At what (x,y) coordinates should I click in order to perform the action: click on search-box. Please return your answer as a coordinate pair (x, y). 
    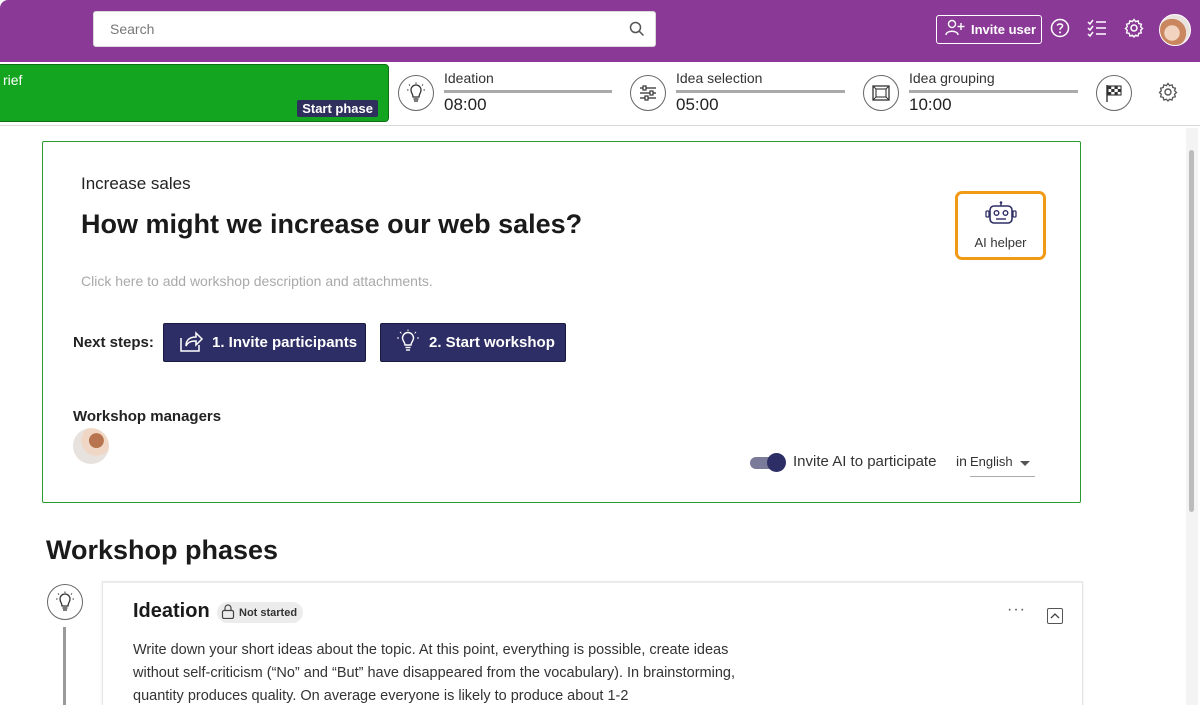
    Looking at the image, I should click on (374, 29).